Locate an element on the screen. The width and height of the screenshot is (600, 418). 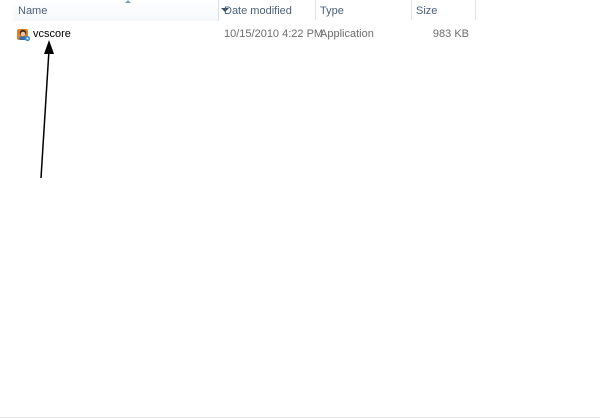
annotation-arrow-head is located at coordinates (49, 47).